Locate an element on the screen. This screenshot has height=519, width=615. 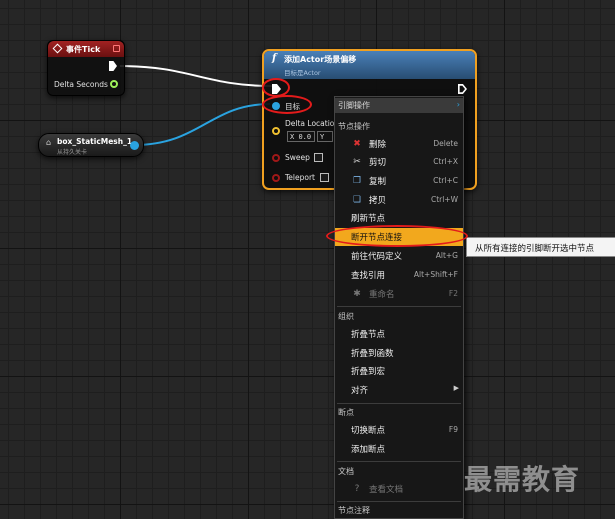
section-documentation: 文档 is located at coordinates (346, 471).